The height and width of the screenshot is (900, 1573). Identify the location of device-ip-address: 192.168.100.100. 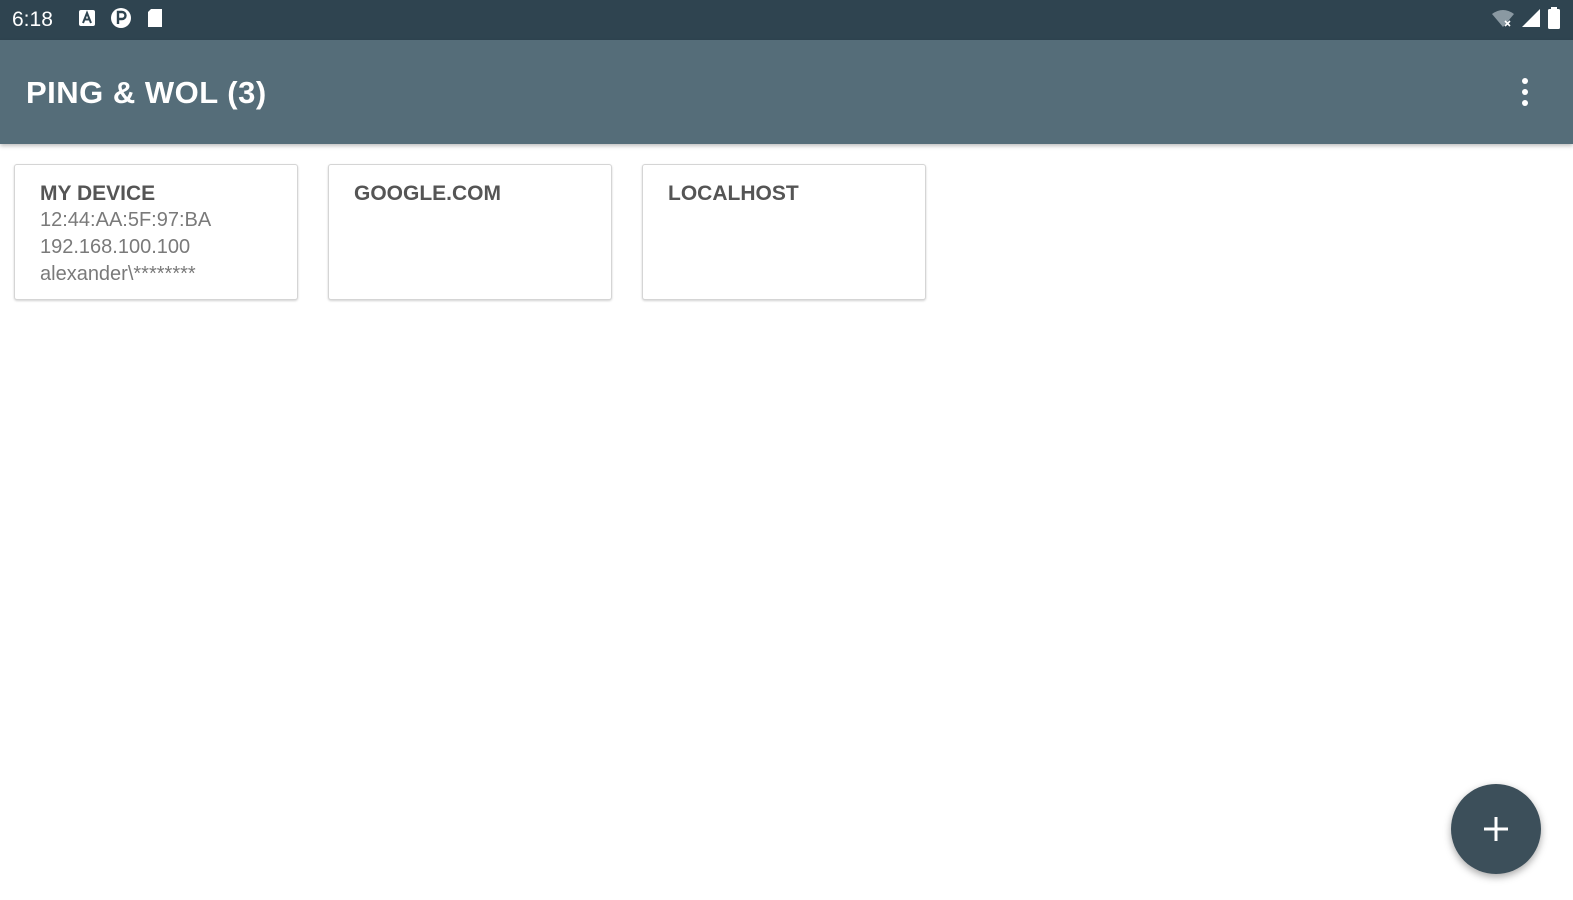
(115, 247).